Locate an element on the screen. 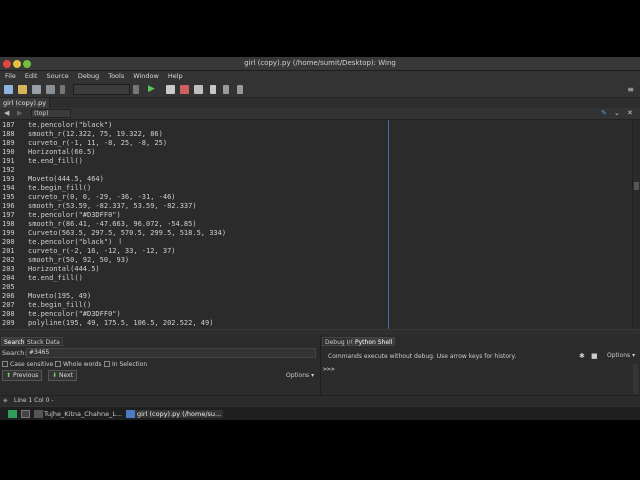 Image resolution: width=640 pixels, height=480 pixels. code-line: 207 te.begin_fill() is located at coordinates (316, 305).